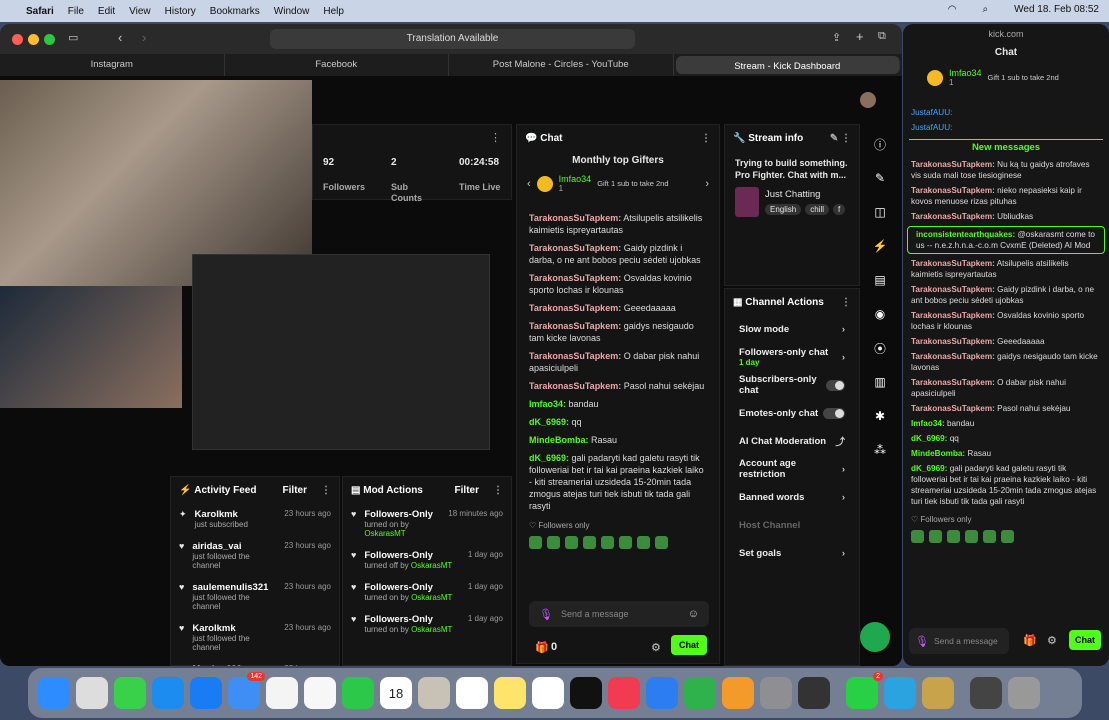  What do you see at coordinates (548, 693) in the screenshot?
I see `freeform-icon` at bounding box center [548, 693].